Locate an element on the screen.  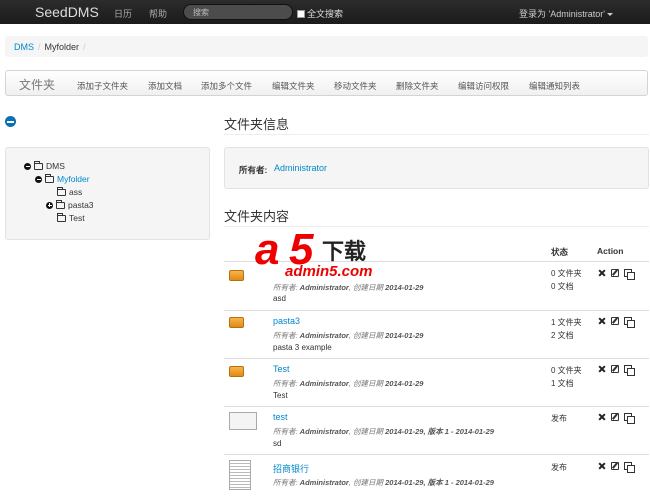
nav-calendar: 日历 is located at coordinates (123, 13).